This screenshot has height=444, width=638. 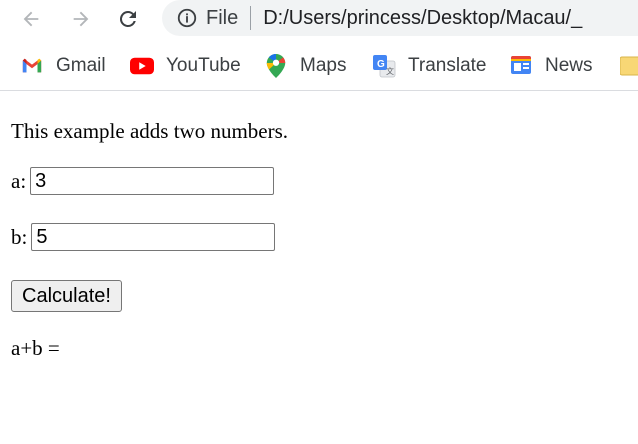 What do you see at coordinates (569, 65) in the screenshot?
I see `bookmark-label: News` at bounding box center [569, 65].